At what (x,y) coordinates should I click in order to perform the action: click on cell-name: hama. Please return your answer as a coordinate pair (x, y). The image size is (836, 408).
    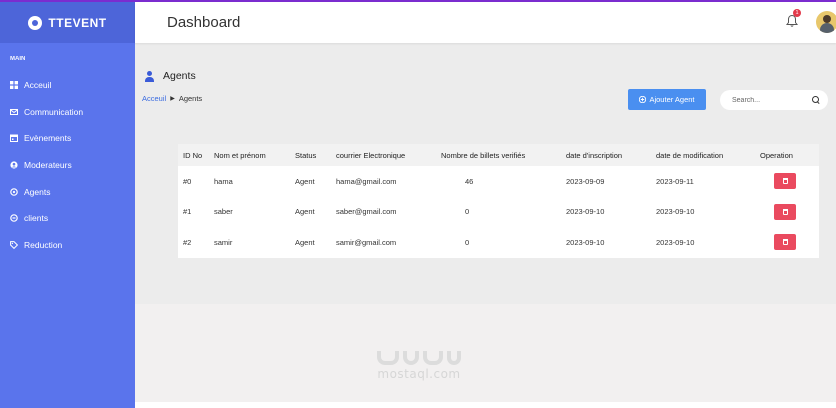
    Looking at the image, I should click on (223, 181).